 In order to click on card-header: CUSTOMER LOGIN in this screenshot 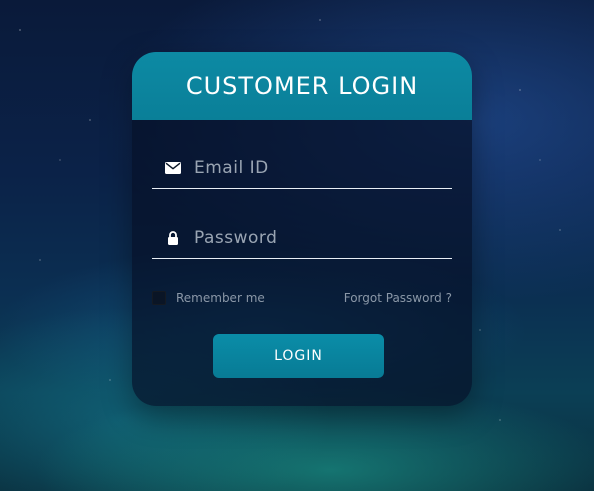, I will do `click(302, 86)`.